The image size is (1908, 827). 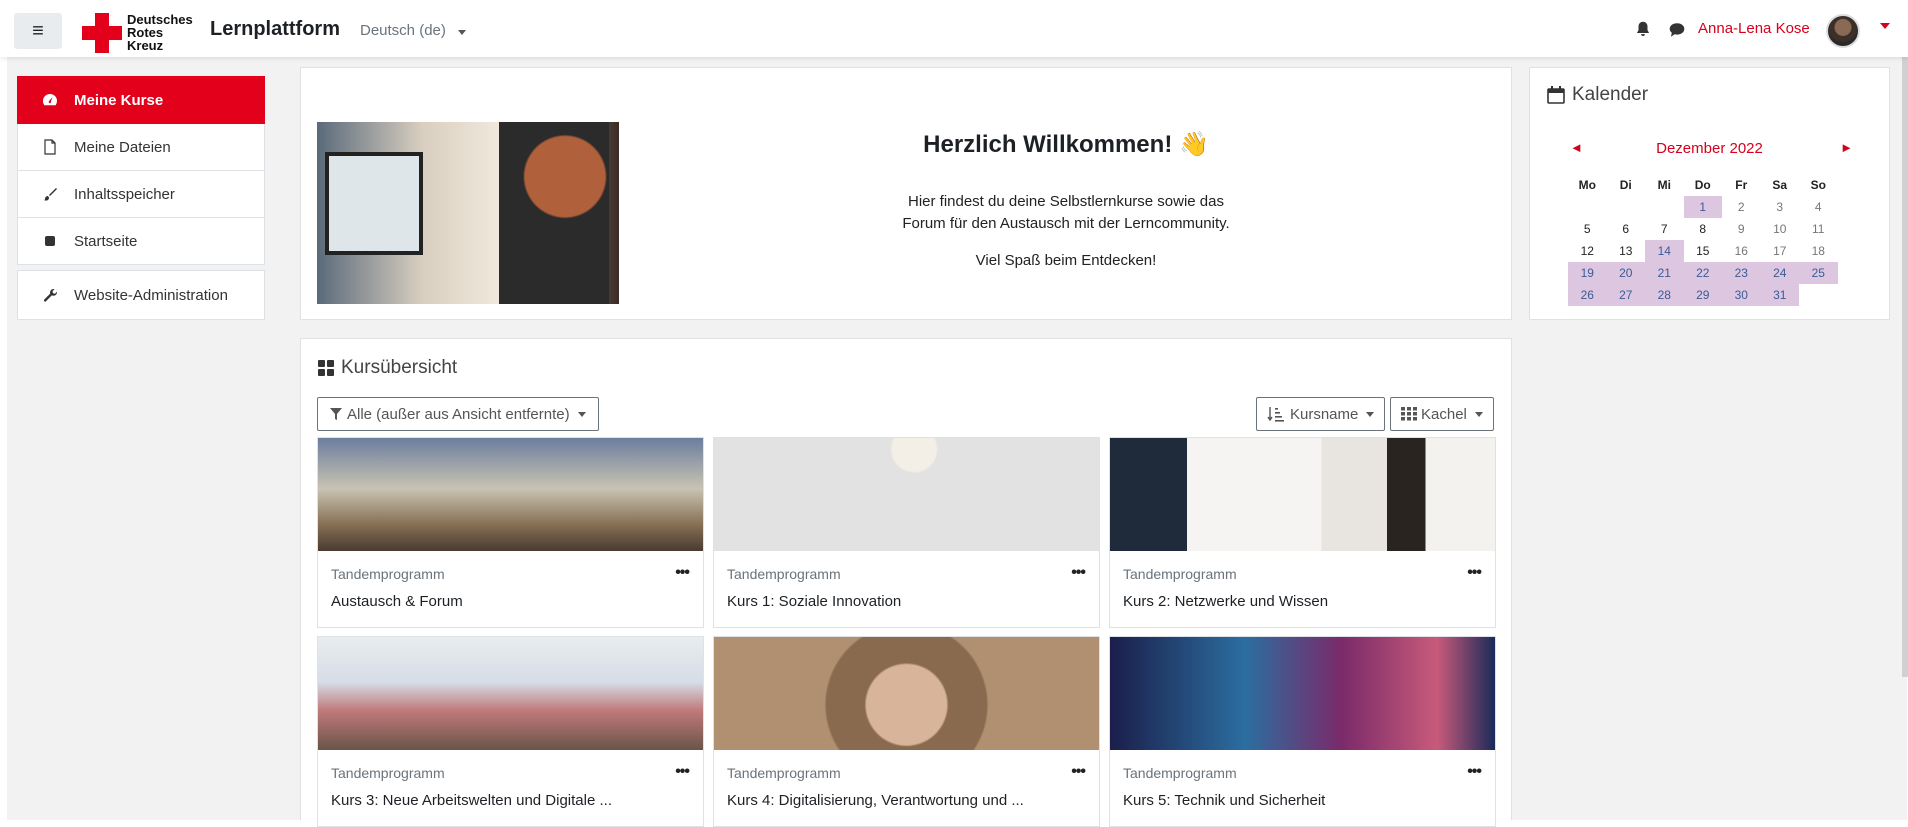 What do you see at coordinates (1626, 229) in the screenshot?
I see `calendar-day: 6` at bounding box center [1626, 229].